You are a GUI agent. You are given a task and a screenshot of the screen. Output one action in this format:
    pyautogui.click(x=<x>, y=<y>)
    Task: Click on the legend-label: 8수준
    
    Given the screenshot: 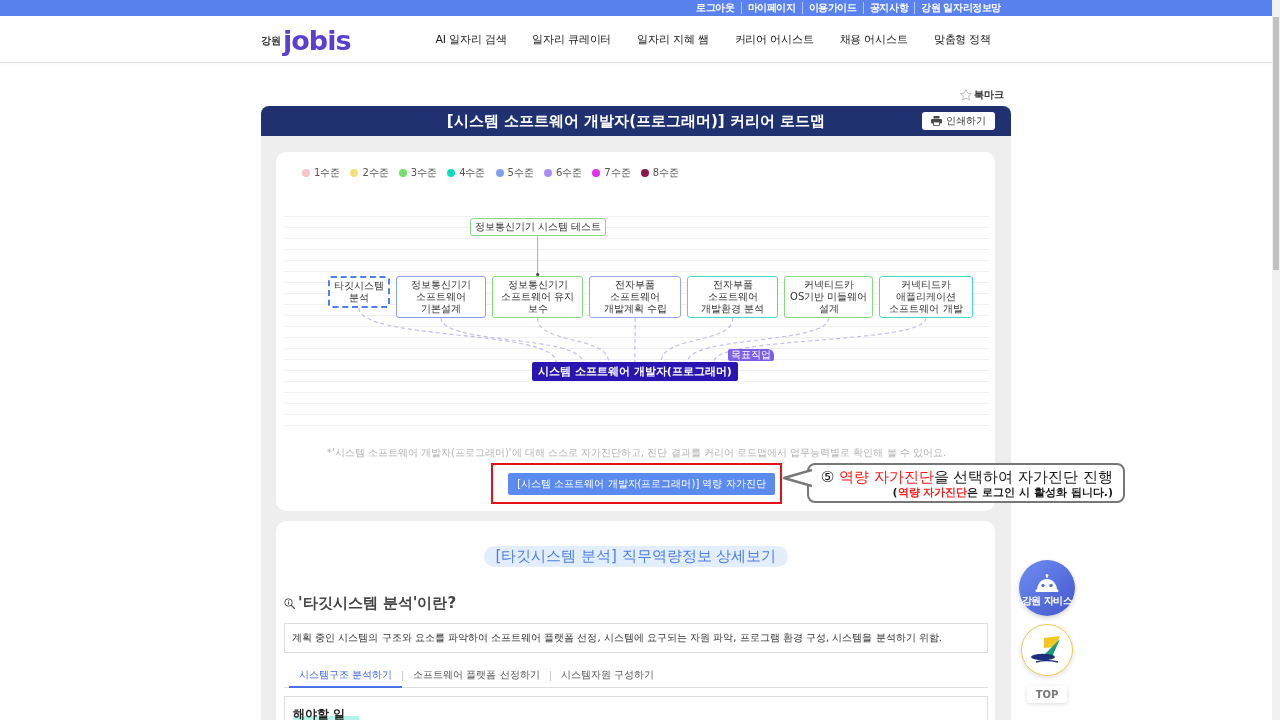 What is the action you would take?
    pyautogui.click(x=665, y=173)
    